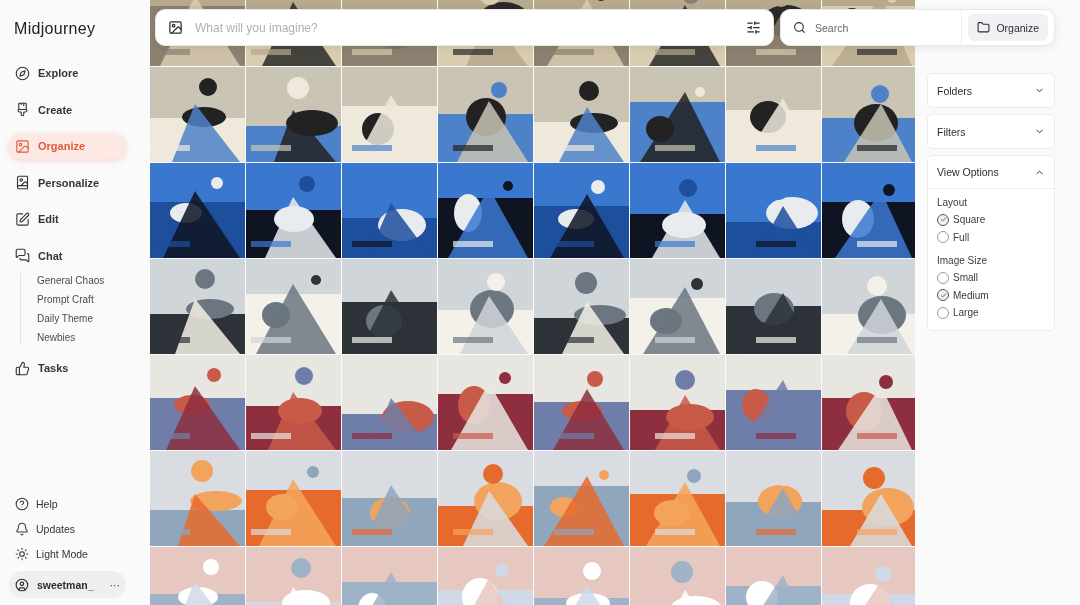 The height and width of the screenshot is (605, 1080). Describe the element at coordinates (984, 27) in the screenshot. I see `folder-icon` at that location.